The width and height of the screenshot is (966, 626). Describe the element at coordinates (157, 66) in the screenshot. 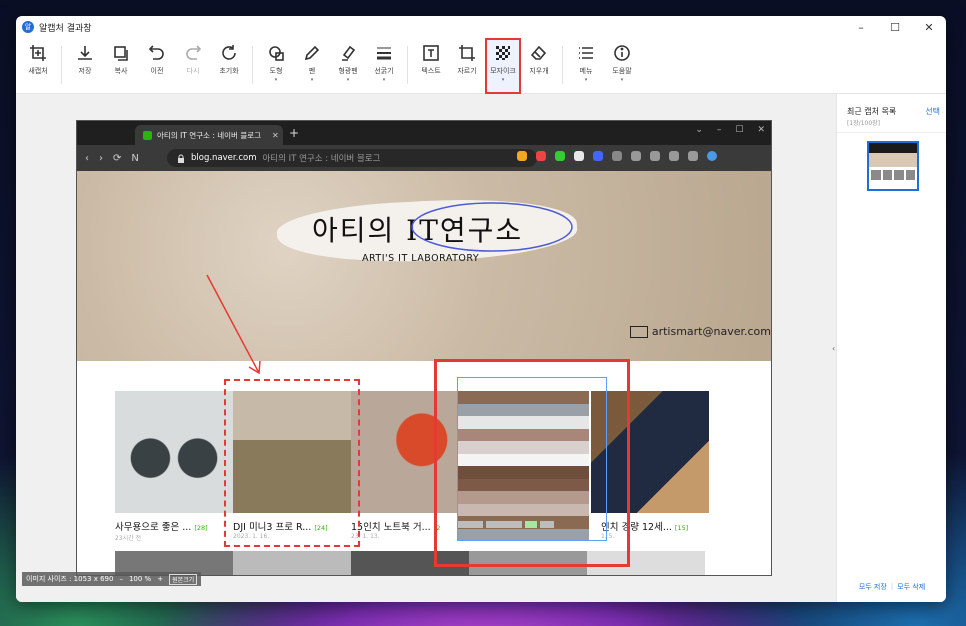

I see `undo-button: 이전` at that location.